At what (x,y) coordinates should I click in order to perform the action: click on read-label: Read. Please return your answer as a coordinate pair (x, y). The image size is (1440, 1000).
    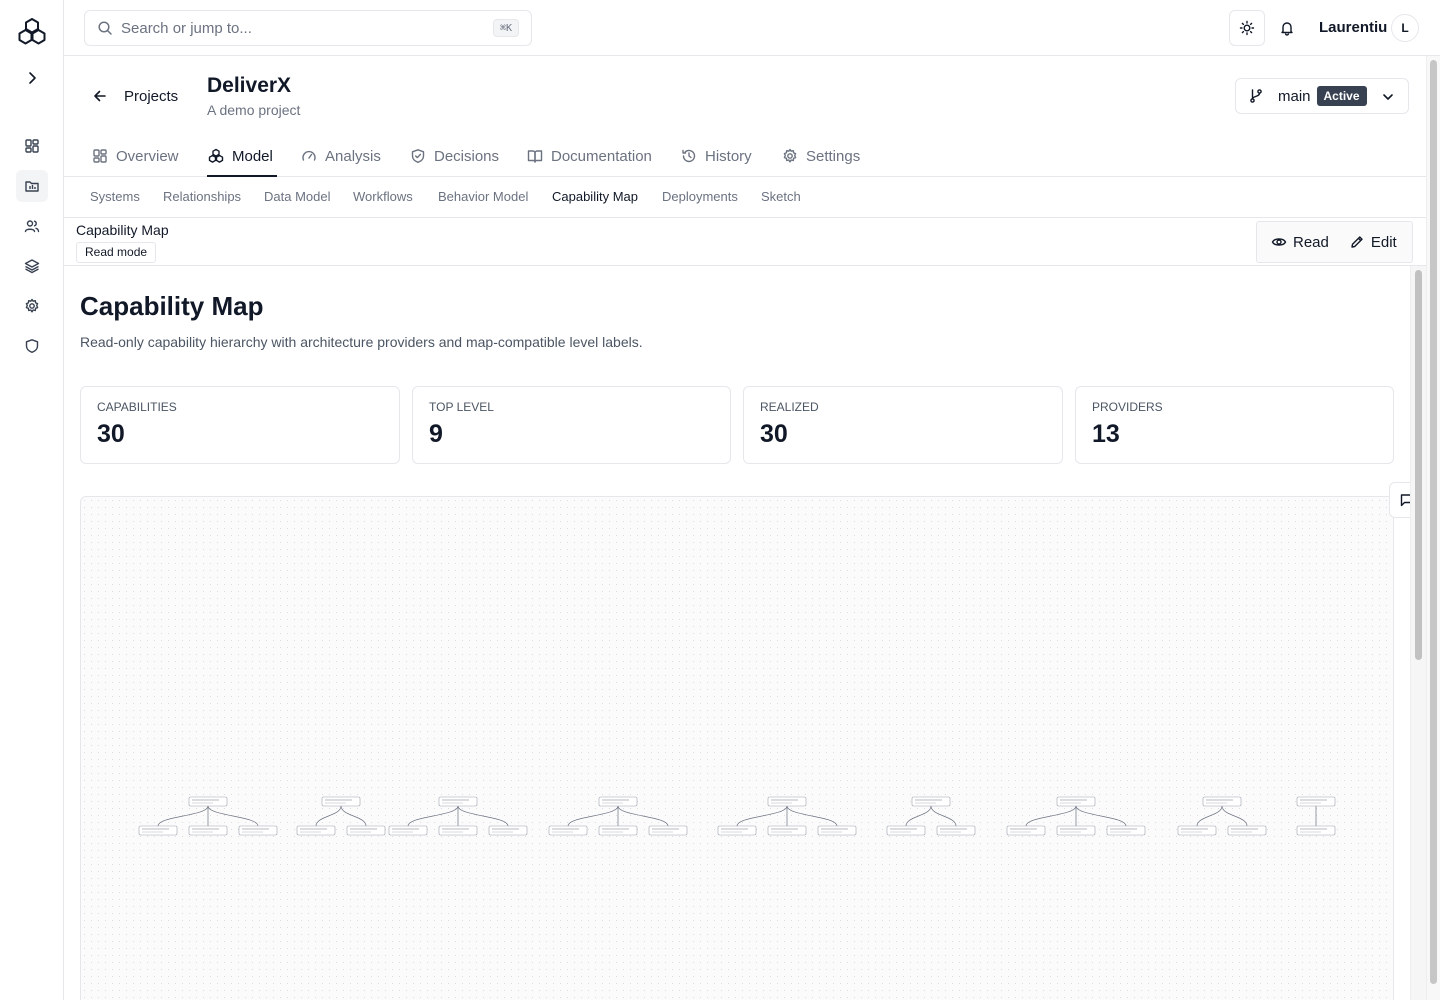
    Looking at the image, I should click on (1311, 242).